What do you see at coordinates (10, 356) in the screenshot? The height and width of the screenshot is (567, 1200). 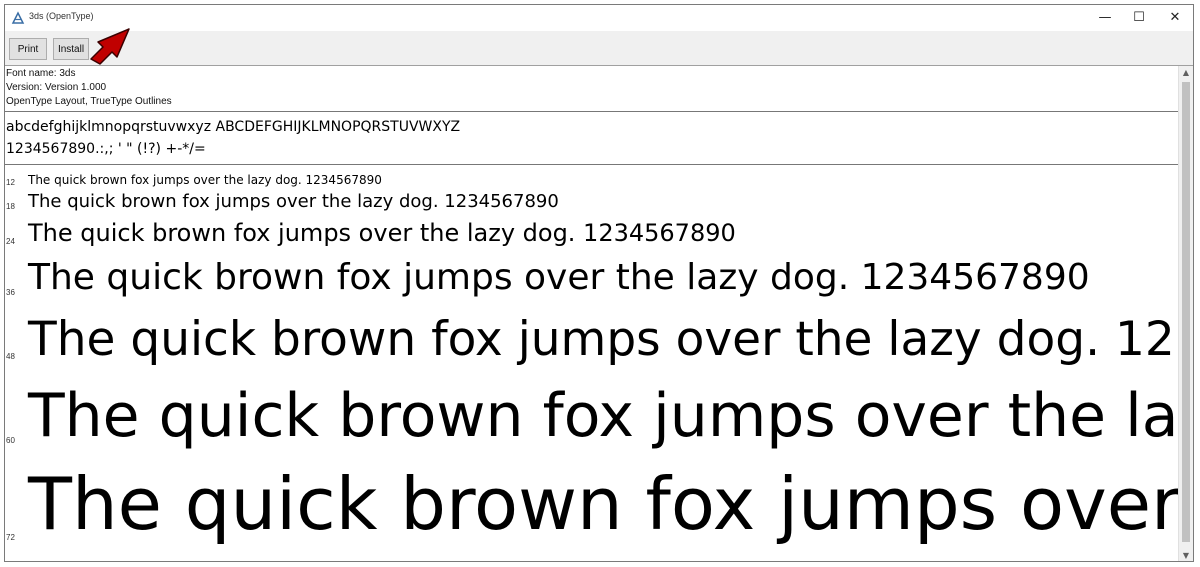 I see `size-label: 48` at bounding box center [10, 356].